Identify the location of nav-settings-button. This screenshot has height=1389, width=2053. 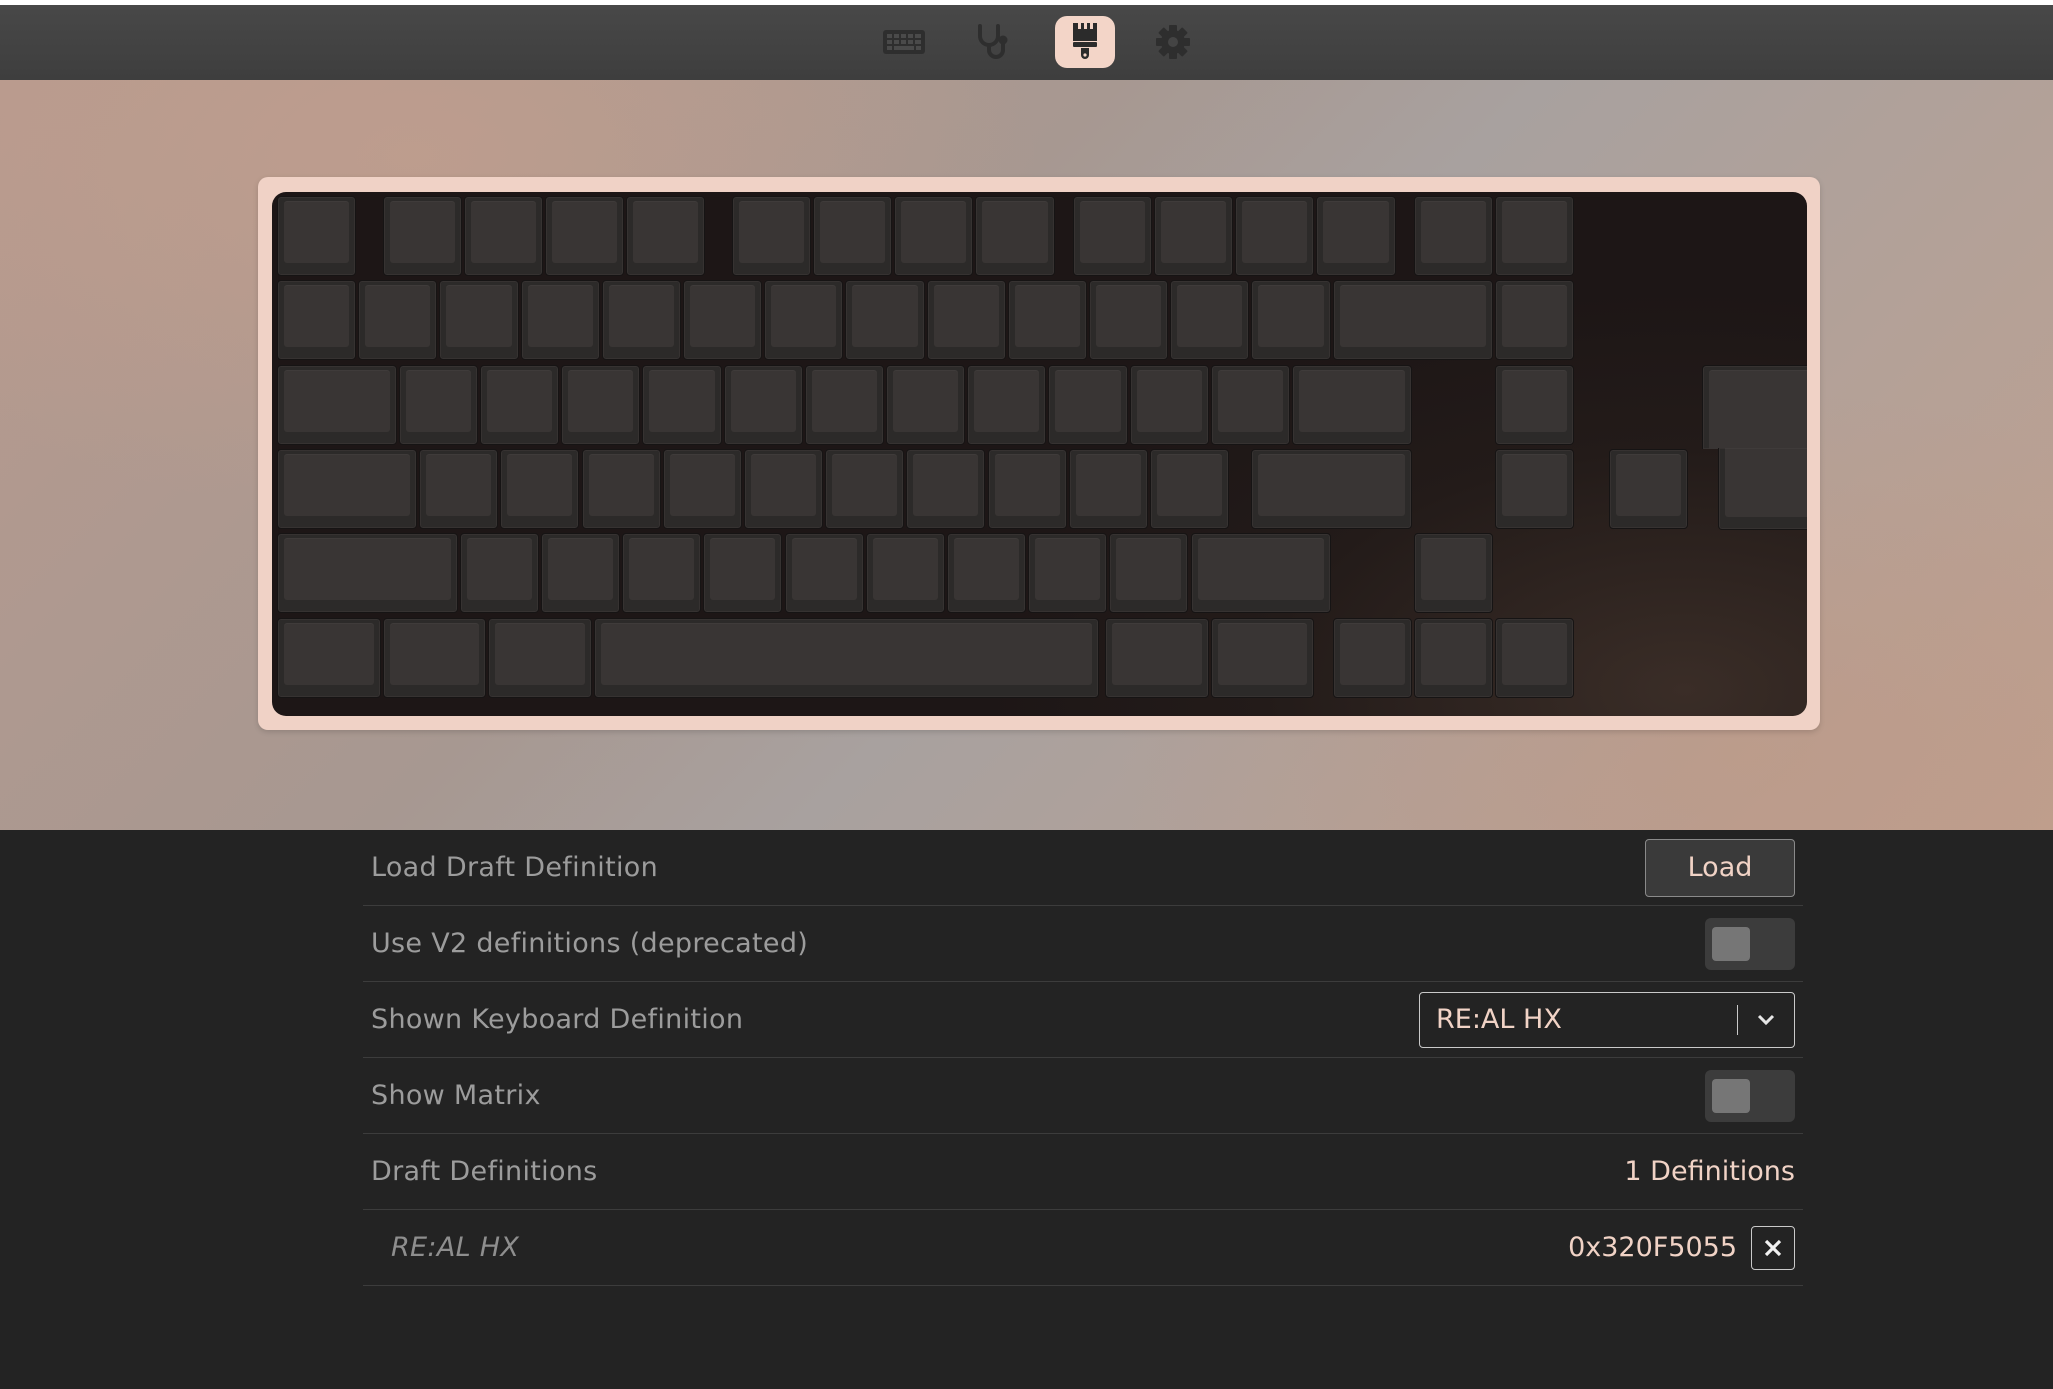
(1173, 42).